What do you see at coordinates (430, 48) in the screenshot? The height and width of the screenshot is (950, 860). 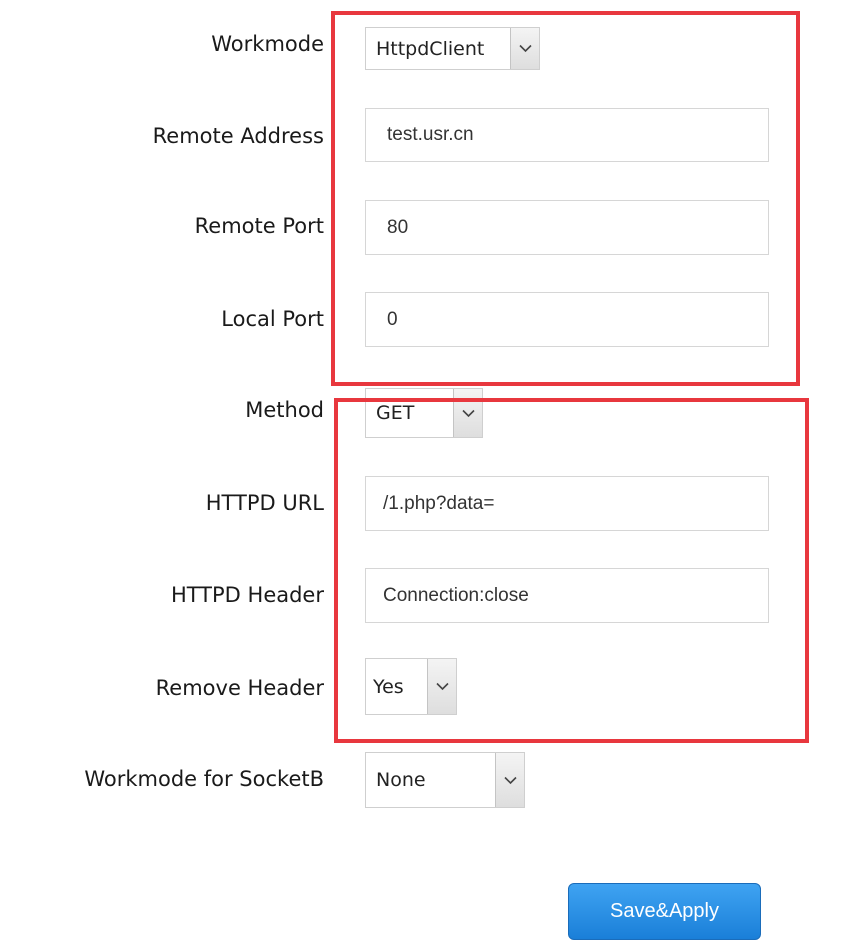 I see `workmode-value: HttpdClient` at bounding box center [430, 48].